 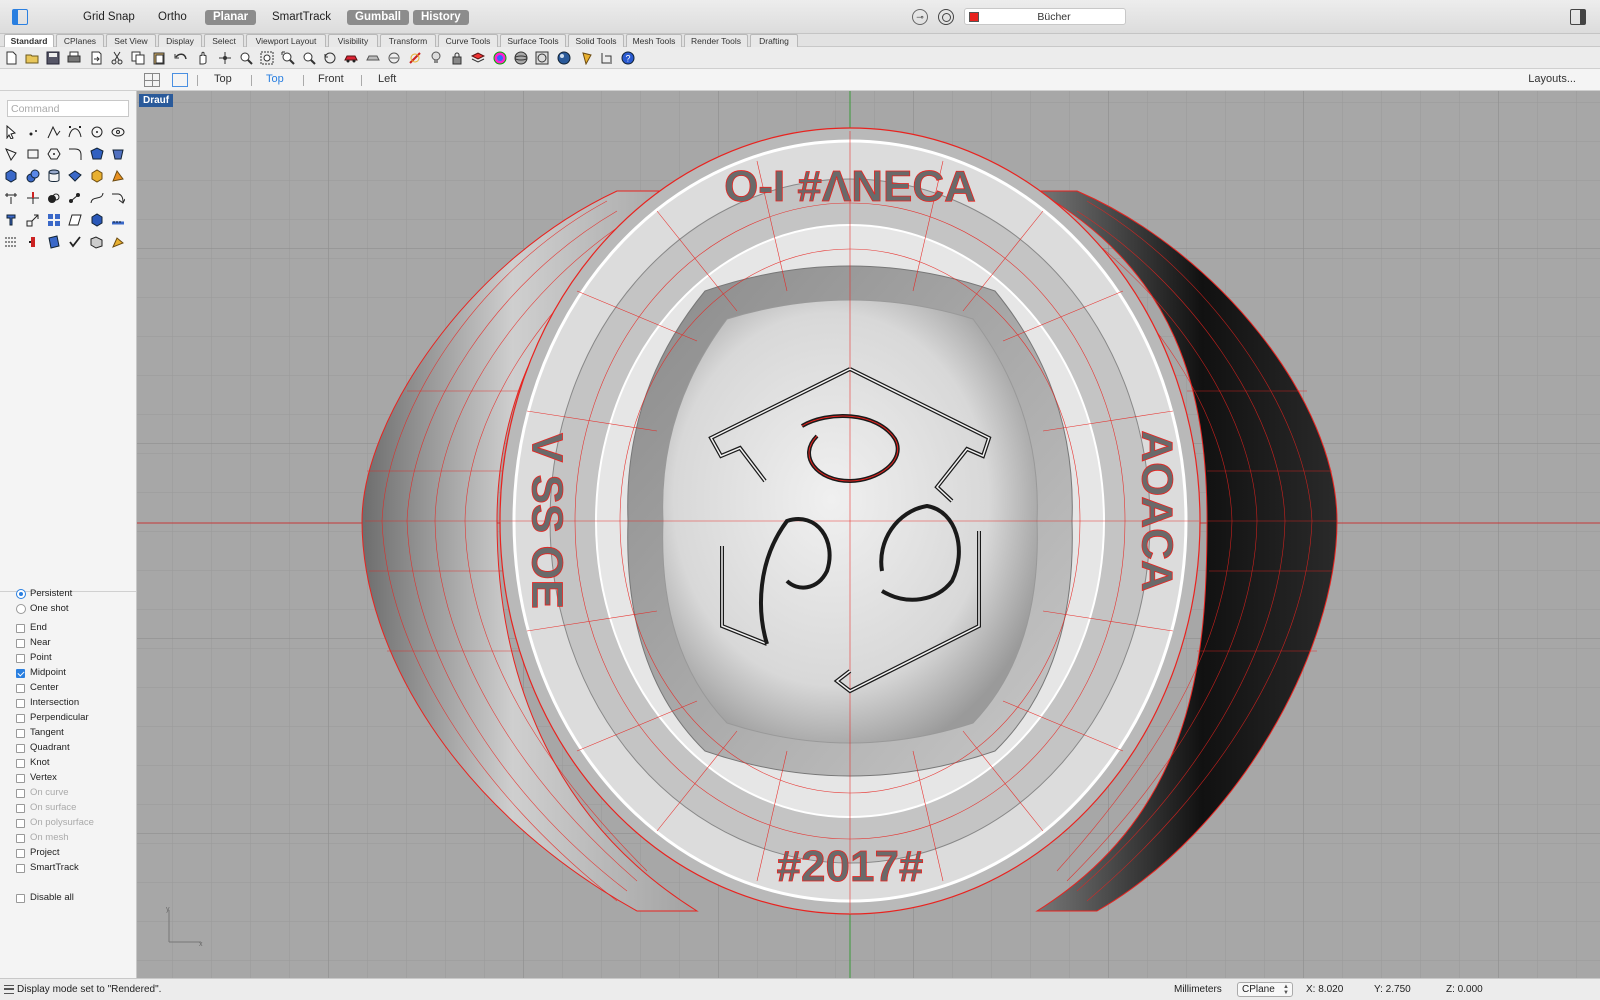 What do you see at coordinates (75, 132) in the screenshot?
I see `curve-icon` at bounding box center [75, 132].